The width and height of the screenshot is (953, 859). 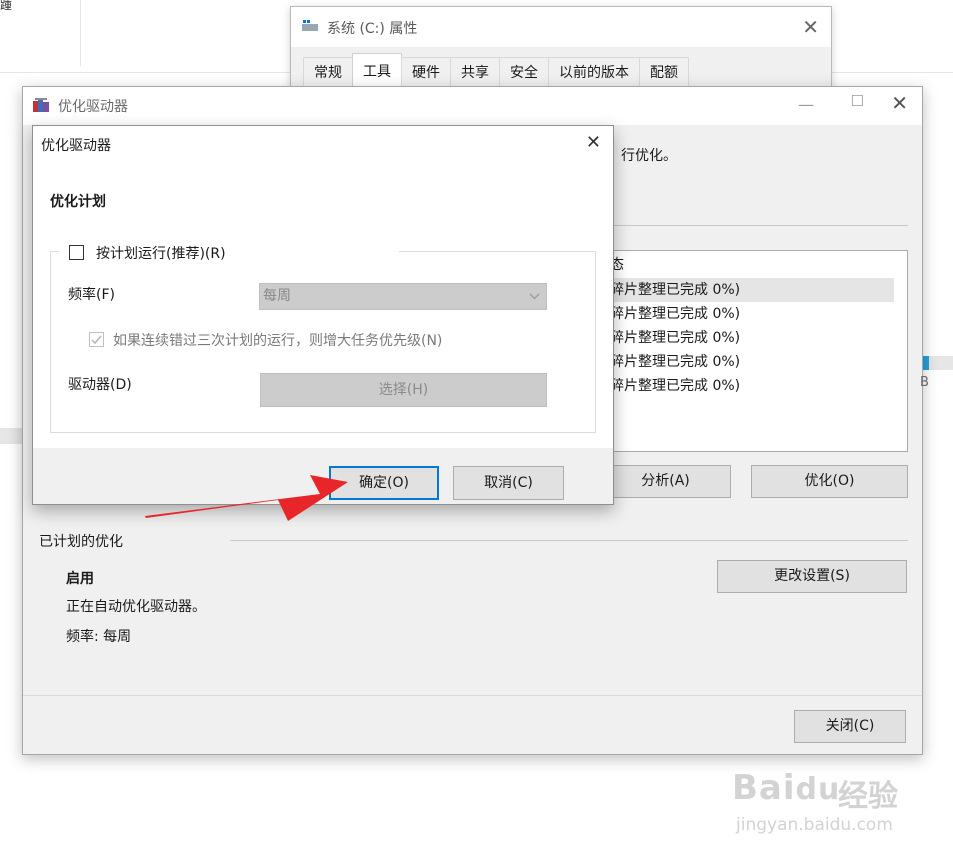 What do you see at coordinates (11, 436) in the screenshot?
I see `bg-scroll-fragment` at bounding box center [11, 436].